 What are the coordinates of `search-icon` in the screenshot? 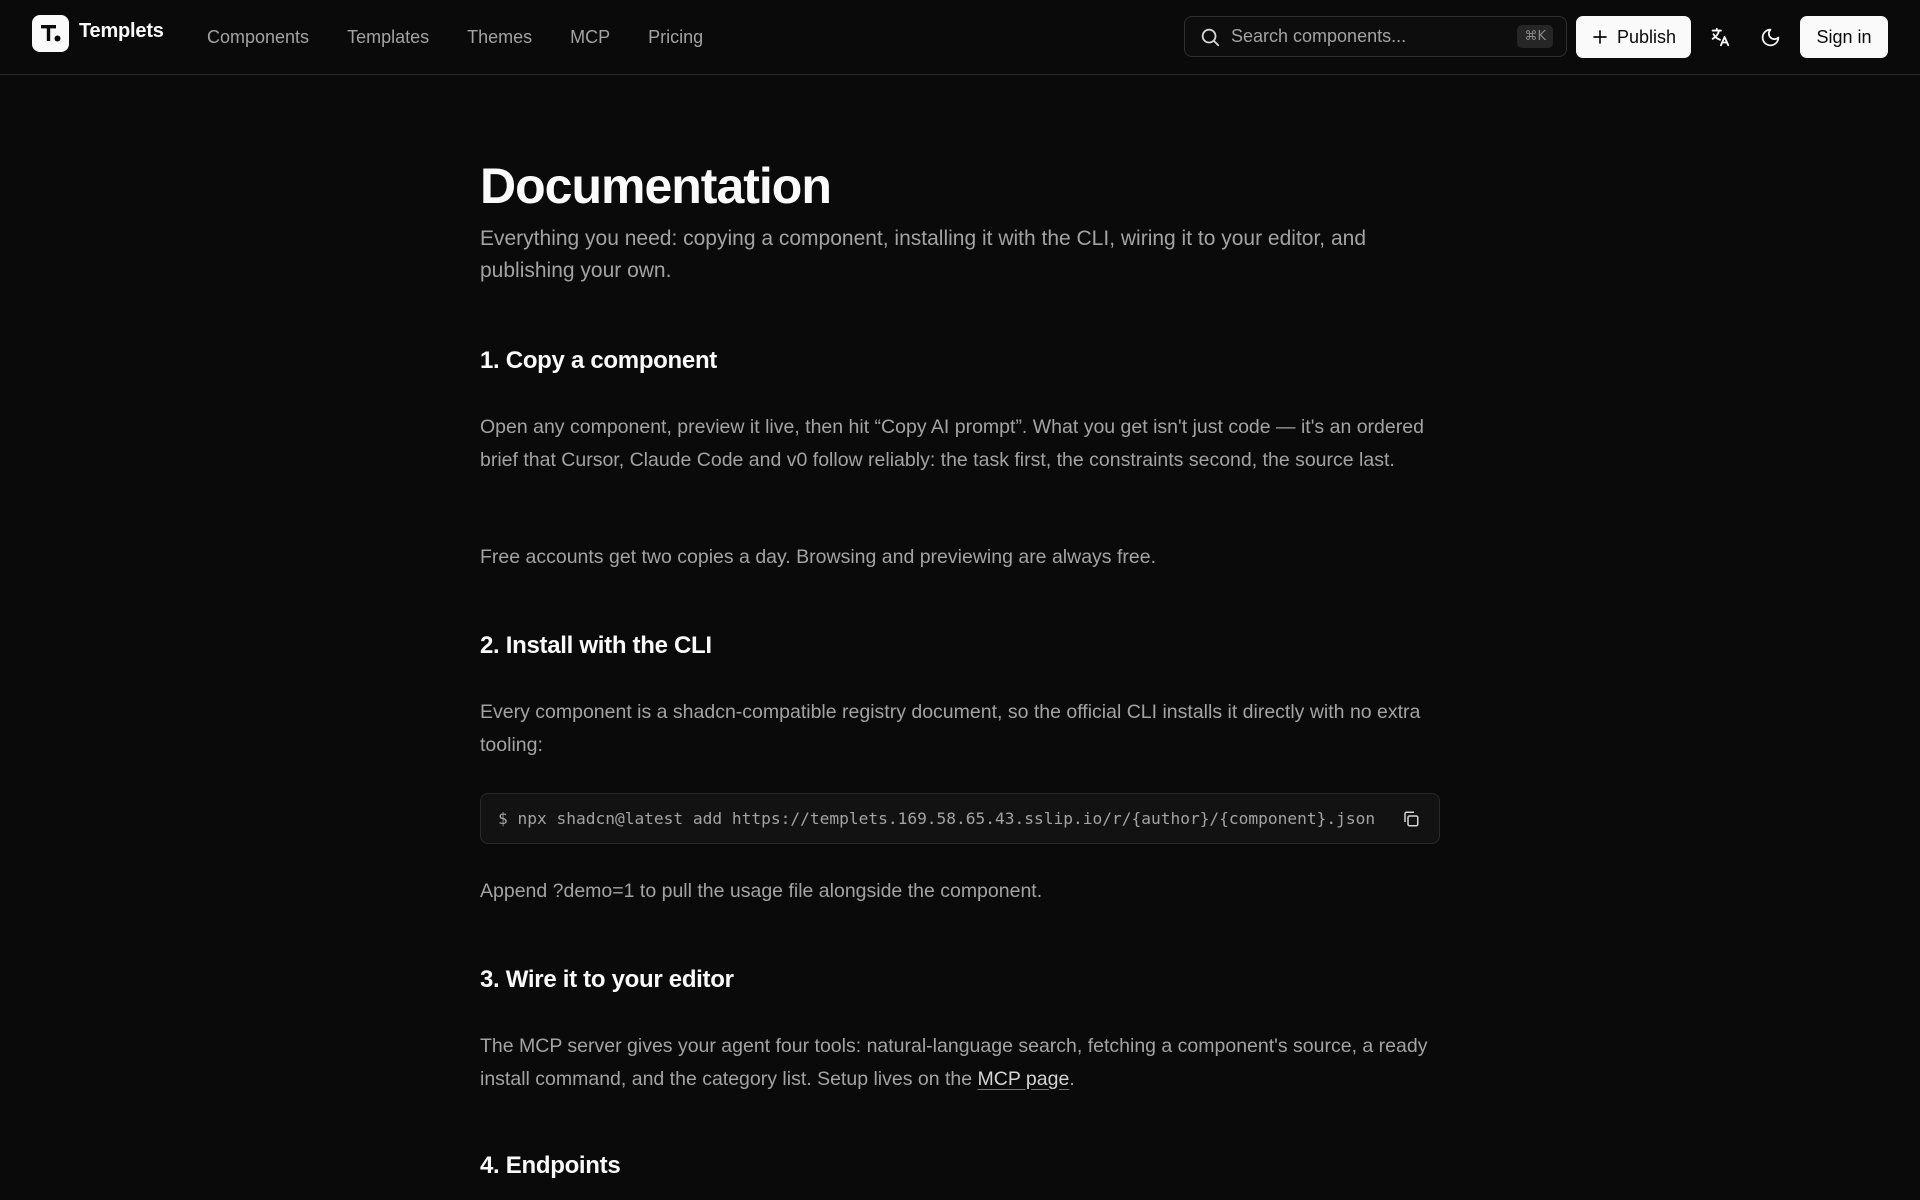 It's located at (1210, 37).